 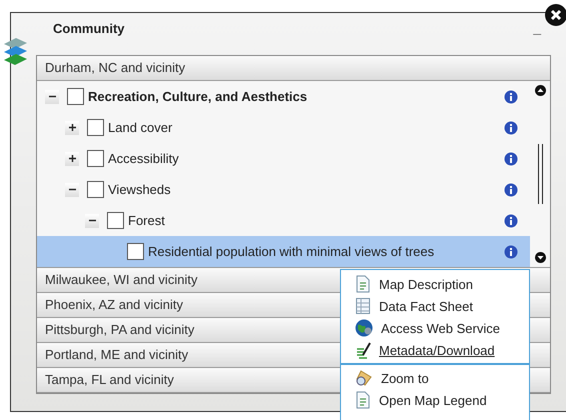 What do you see at coordinates (364, 328) in the screenshot?
I see `globe-icon` at bounding box center [364, 328].